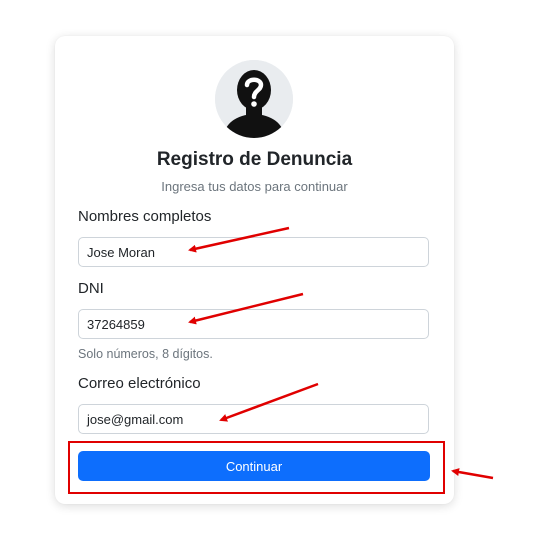 The height and width of the screenshot is (558, 551). Describe the element at coordinates (472, 474) in the screenshot. I see `annotation-arrow-button` at that location.